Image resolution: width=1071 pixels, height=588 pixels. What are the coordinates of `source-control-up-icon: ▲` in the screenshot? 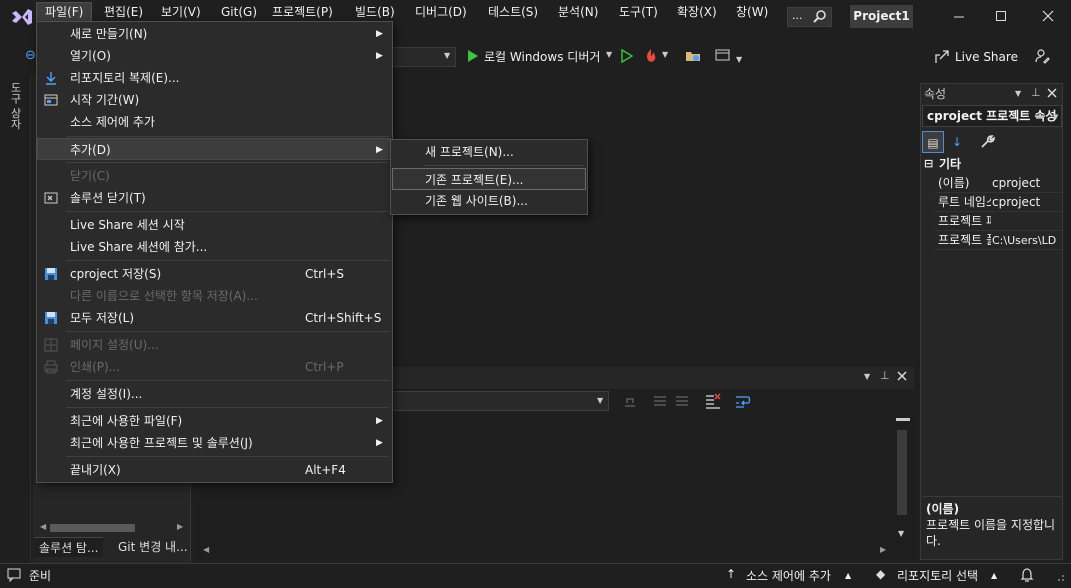 It's located at (848, 575).